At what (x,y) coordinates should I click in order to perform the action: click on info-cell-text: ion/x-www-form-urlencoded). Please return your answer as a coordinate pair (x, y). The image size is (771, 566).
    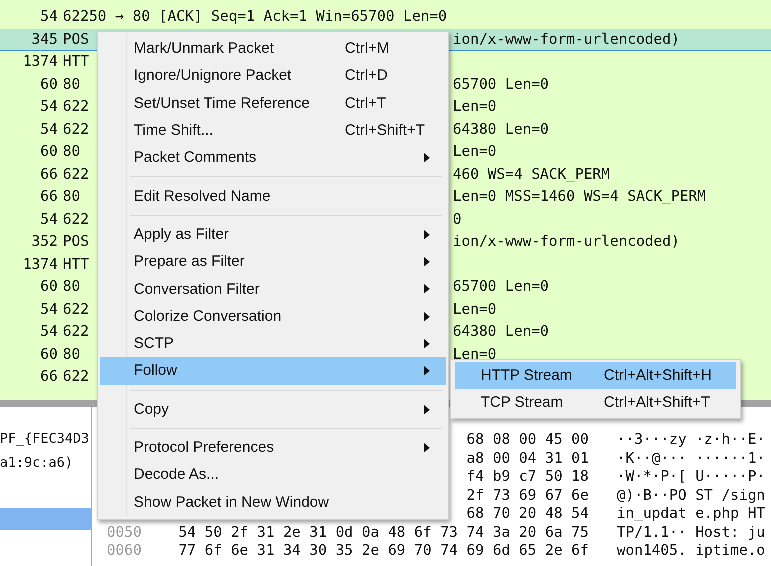
    Looking at the image, I should click on (566, 40).